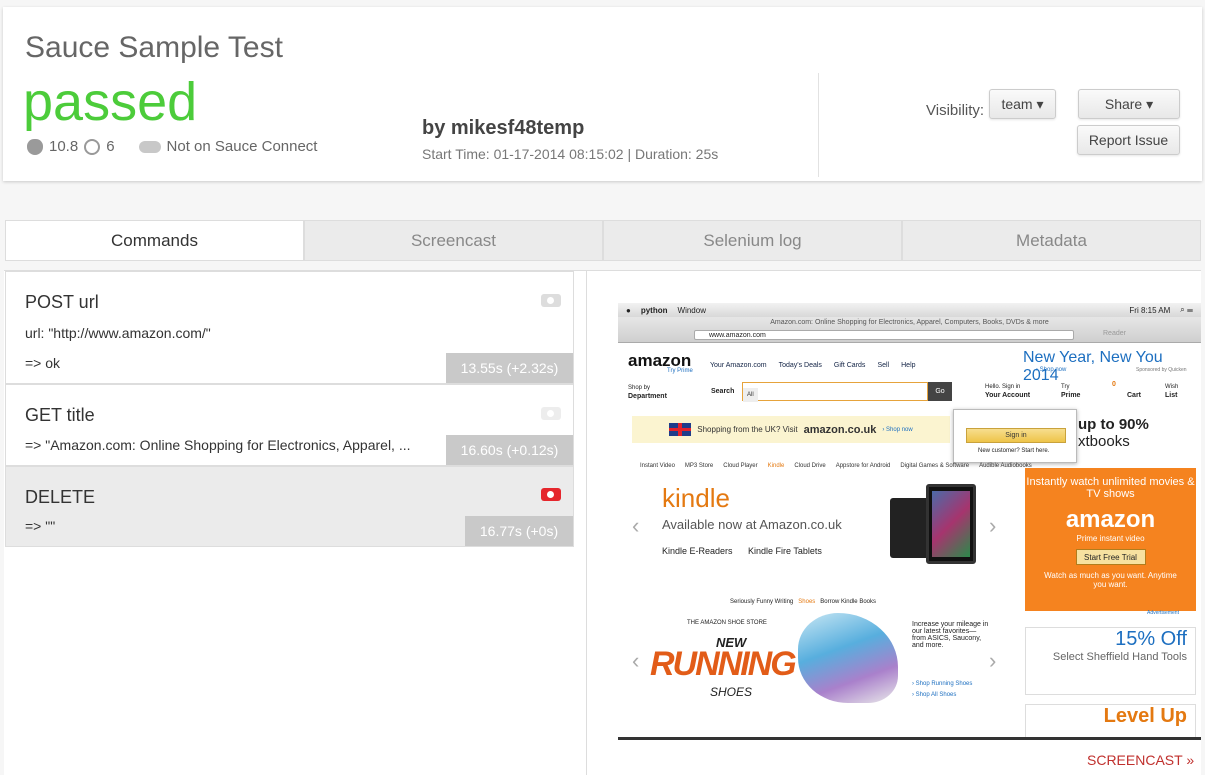  I want to click on job-owner: by mikesf48temp, so click(503, 128).